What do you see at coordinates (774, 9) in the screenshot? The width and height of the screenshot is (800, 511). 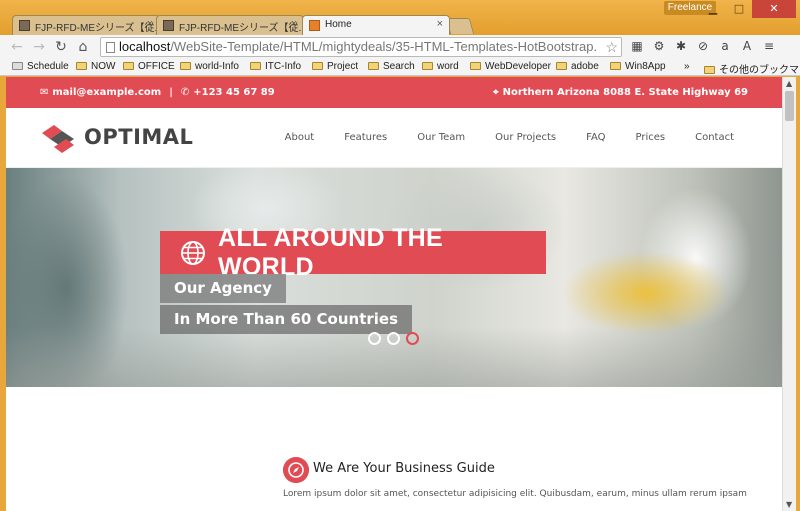 I see `close-window-button: ✕` at bounding box center [774, 9].